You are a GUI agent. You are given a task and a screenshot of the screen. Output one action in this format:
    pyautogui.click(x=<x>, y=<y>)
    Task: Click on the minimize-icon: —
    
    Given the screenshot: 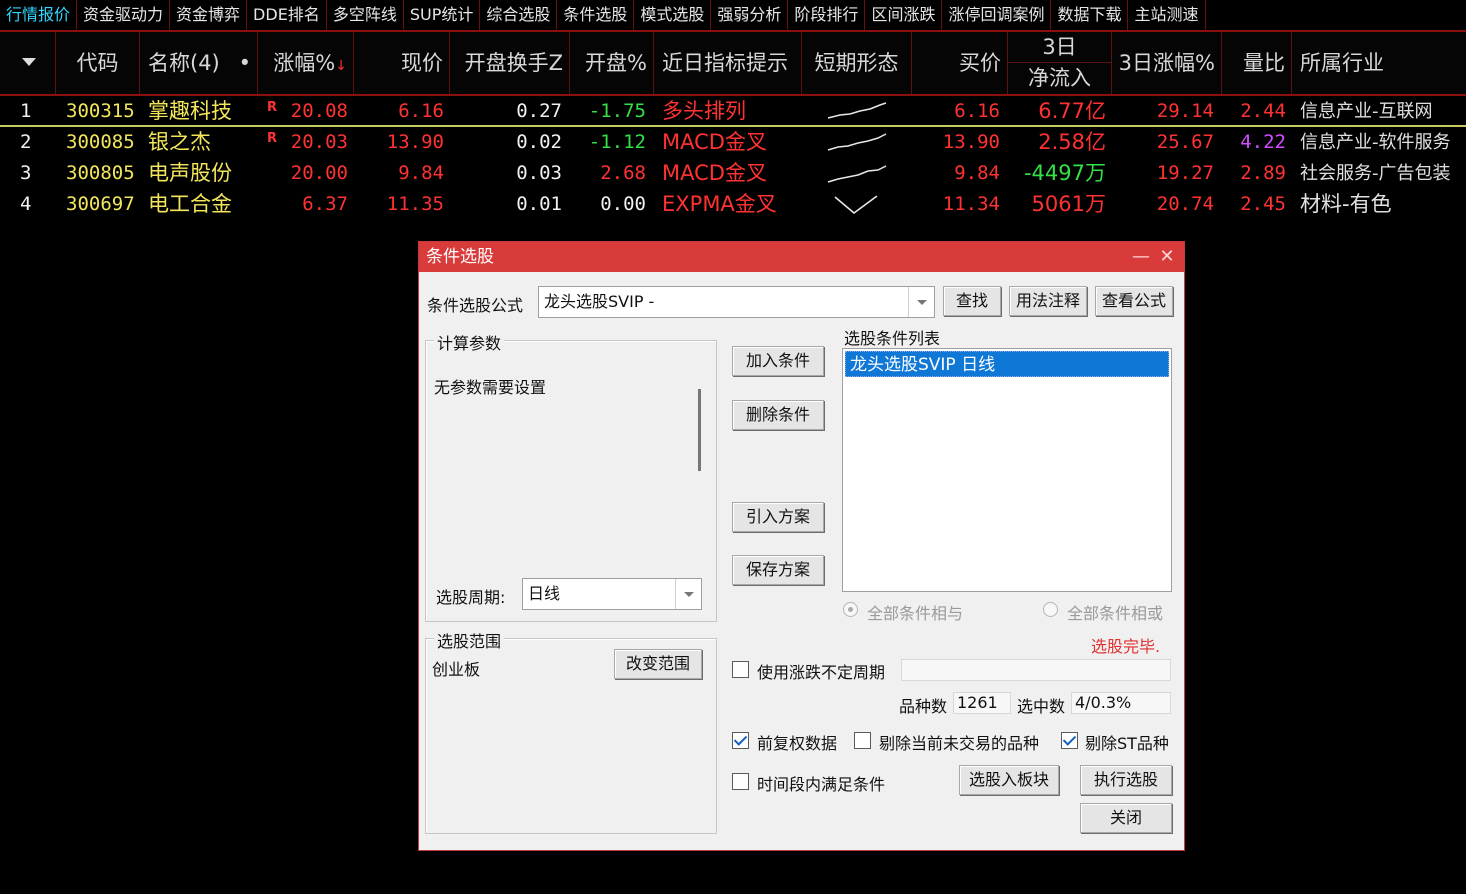 What is the action you would take?
    pyautogui.click(x=1141, y=257)
    